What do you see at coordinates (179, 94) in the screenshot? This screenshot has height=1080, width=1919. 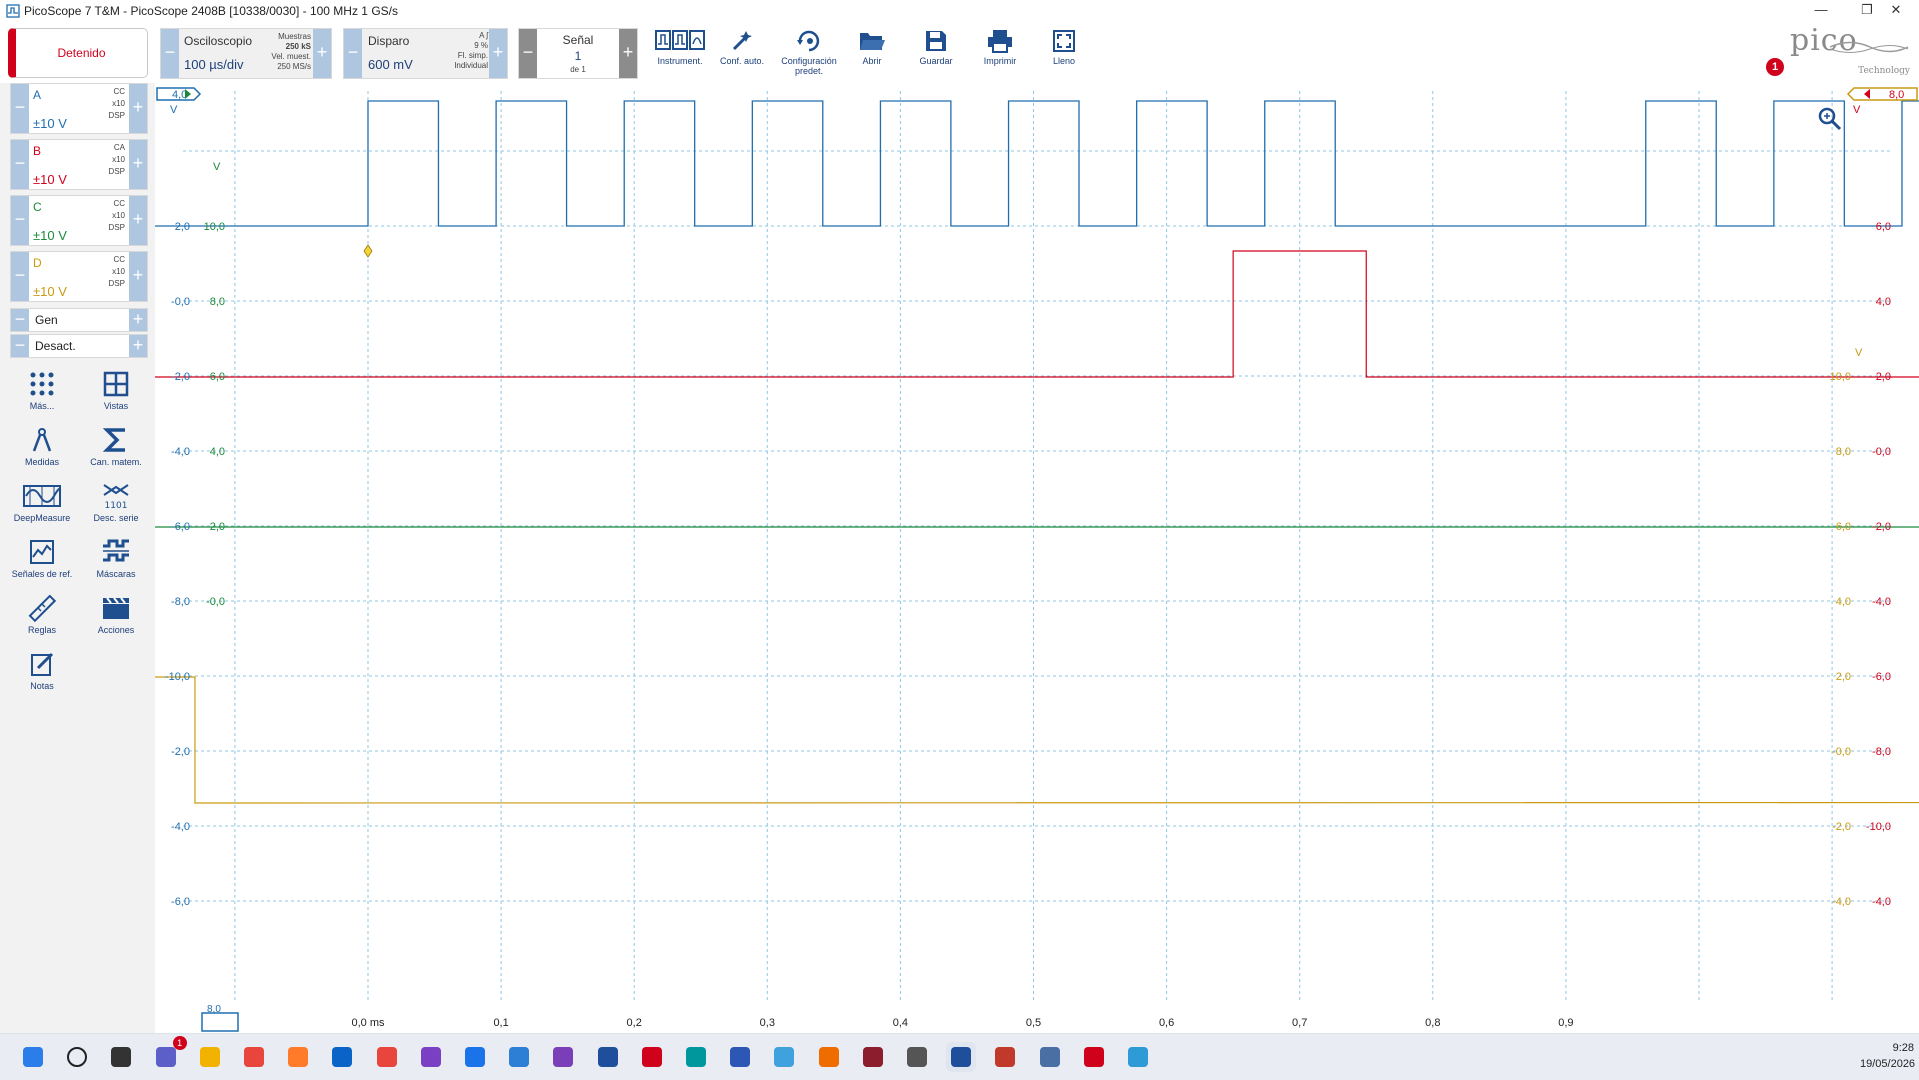 I see `left-axis-marker: 4,0` at bounding box center [179, 94].